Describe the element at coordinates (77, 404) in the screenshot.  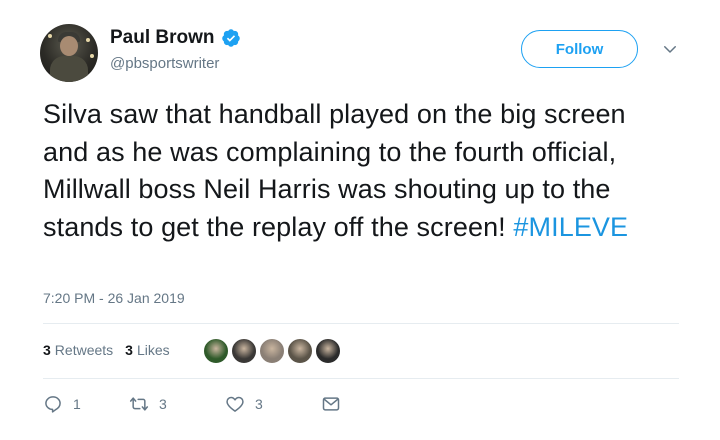
I see `reply-count: 1` at that location.